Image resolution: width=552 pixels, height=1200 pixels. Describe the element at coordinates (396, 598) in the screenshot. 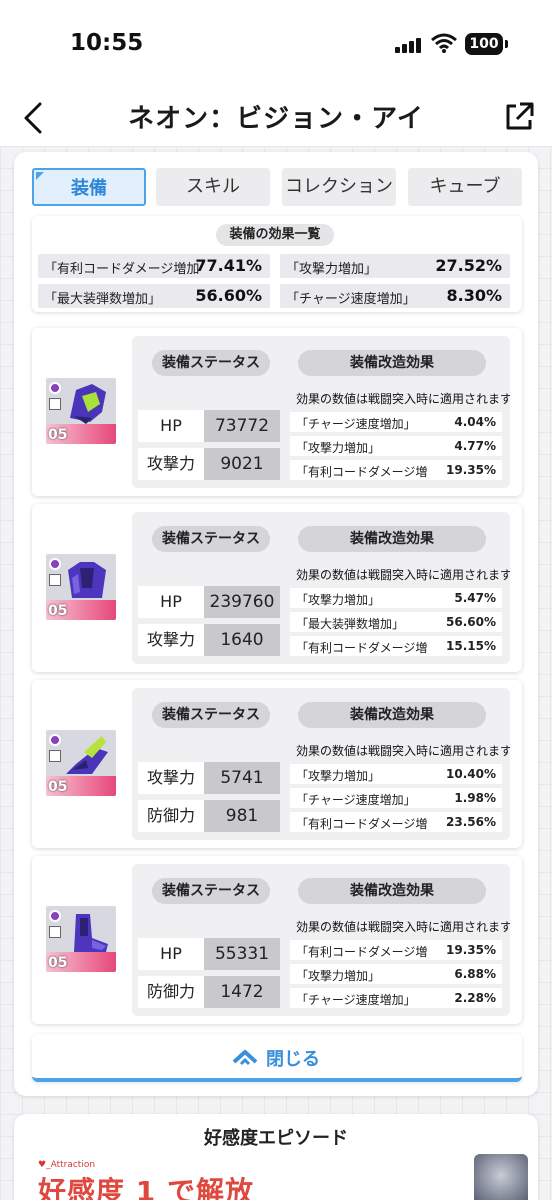

I see `mod-row: 「攻撃力増加」 5.47%` at that location.